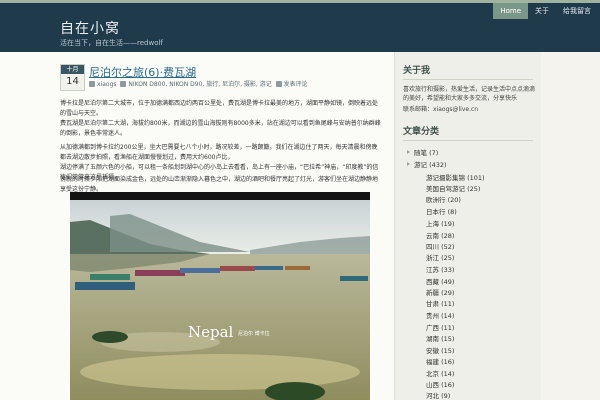  What do you see at coordinates (443, 199) in the screenshot?
I see `category-item: 欧洲行 (20)` at bounding box center [443, 199].